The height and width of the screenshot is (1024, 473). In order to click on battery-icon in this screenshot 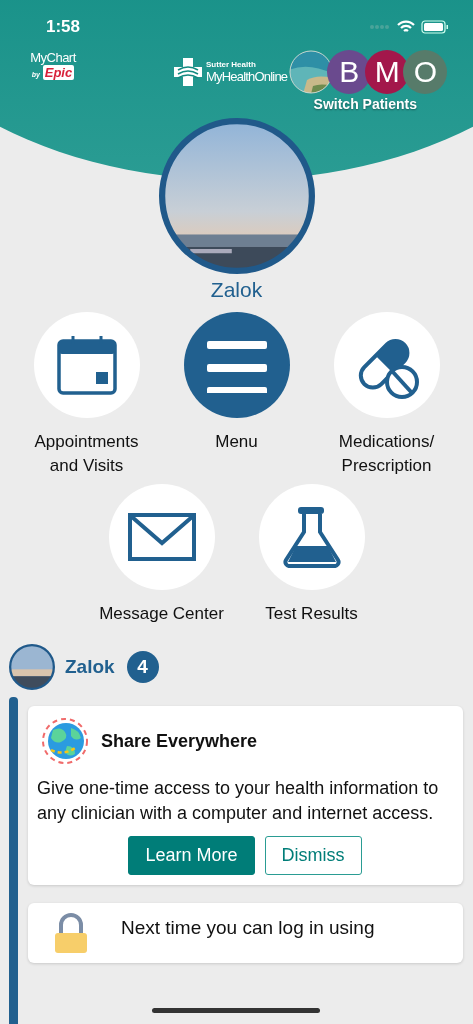, I will do `click(435, 27)`.